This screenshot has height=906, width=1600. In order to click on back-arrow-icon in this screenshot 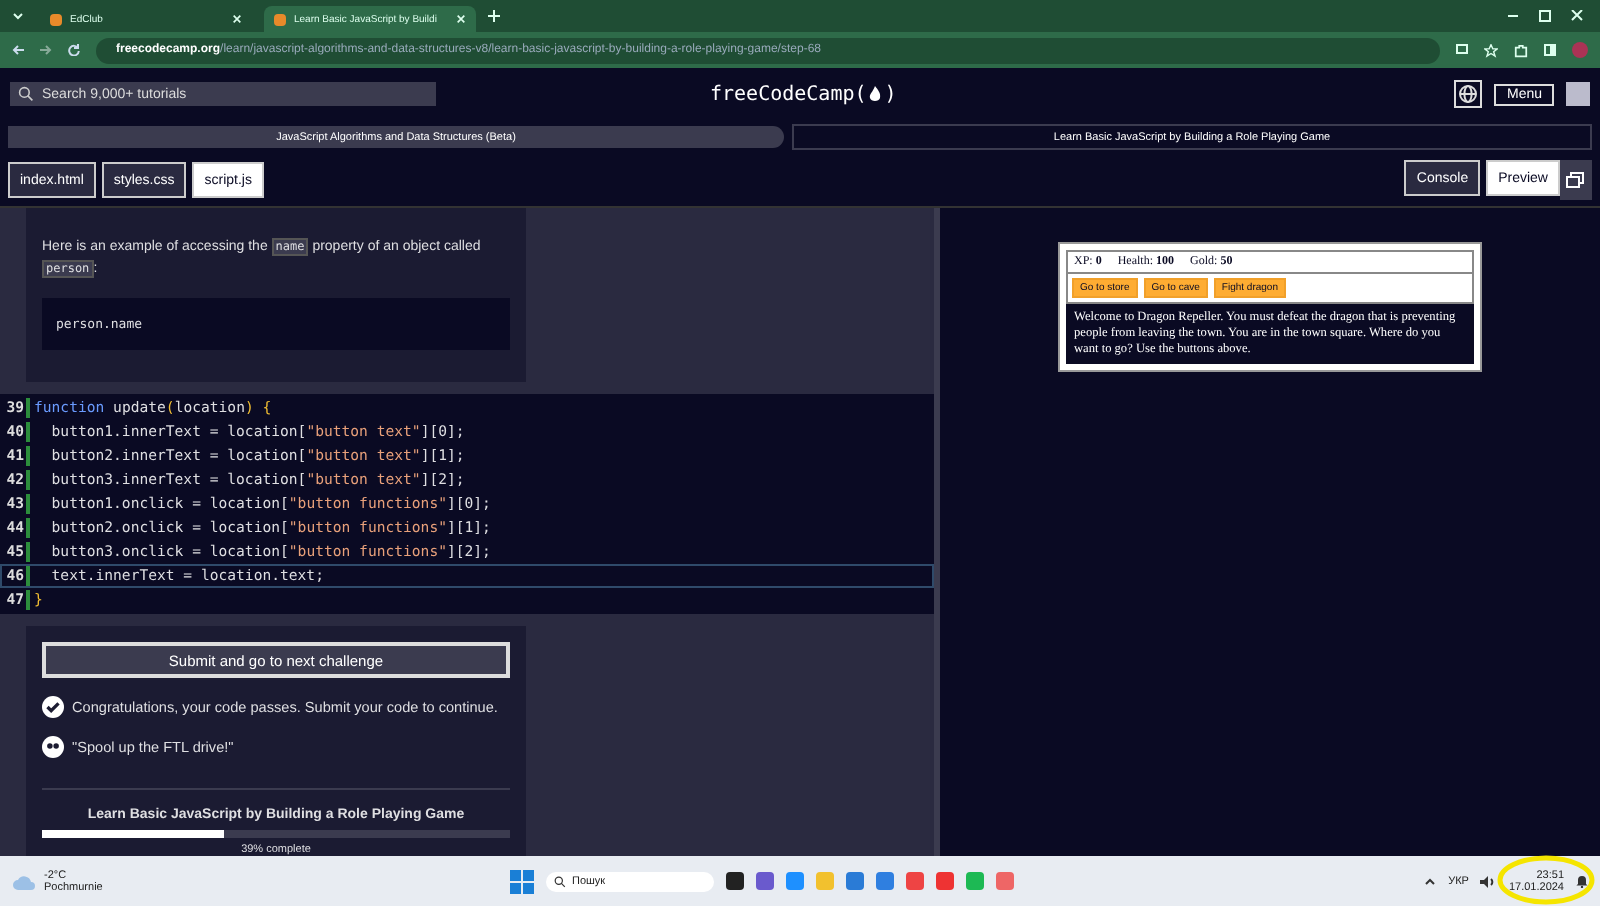, I will do `click(18, 50)`.